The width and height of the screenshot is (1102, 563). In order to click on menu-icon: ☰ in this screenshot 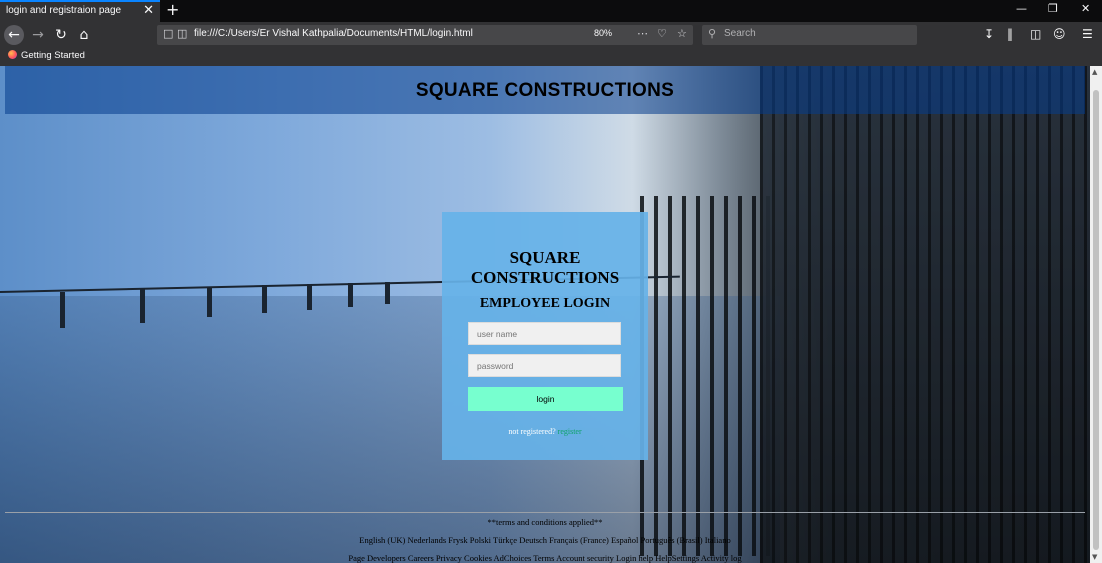, I will do `click(1087, 34)`.